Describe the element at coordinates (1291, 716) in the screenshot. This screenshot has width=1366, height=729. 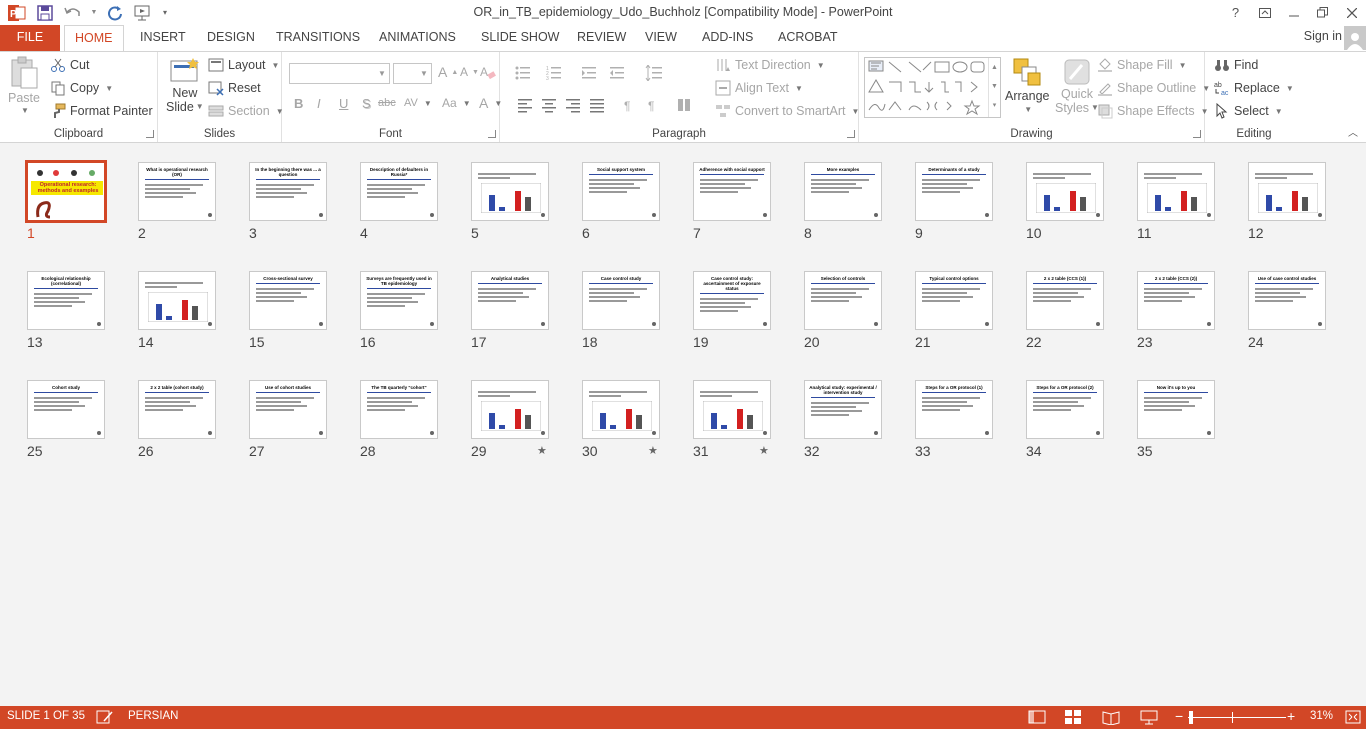
I see `zoom-in-button: +` at that location.